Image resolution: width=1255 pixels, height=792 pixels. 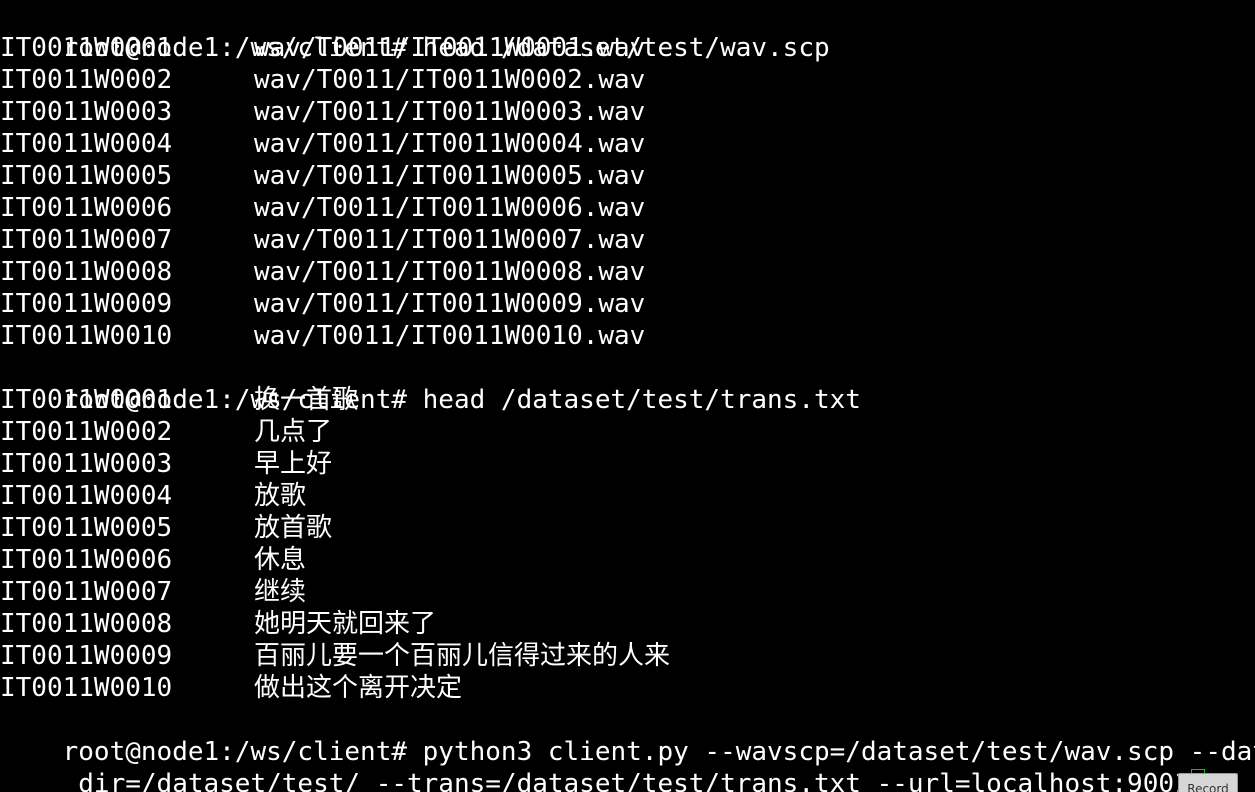 I want to click on wav-path: wav/T0011/IT0011W0006.wav, so click(x=450, y=208).